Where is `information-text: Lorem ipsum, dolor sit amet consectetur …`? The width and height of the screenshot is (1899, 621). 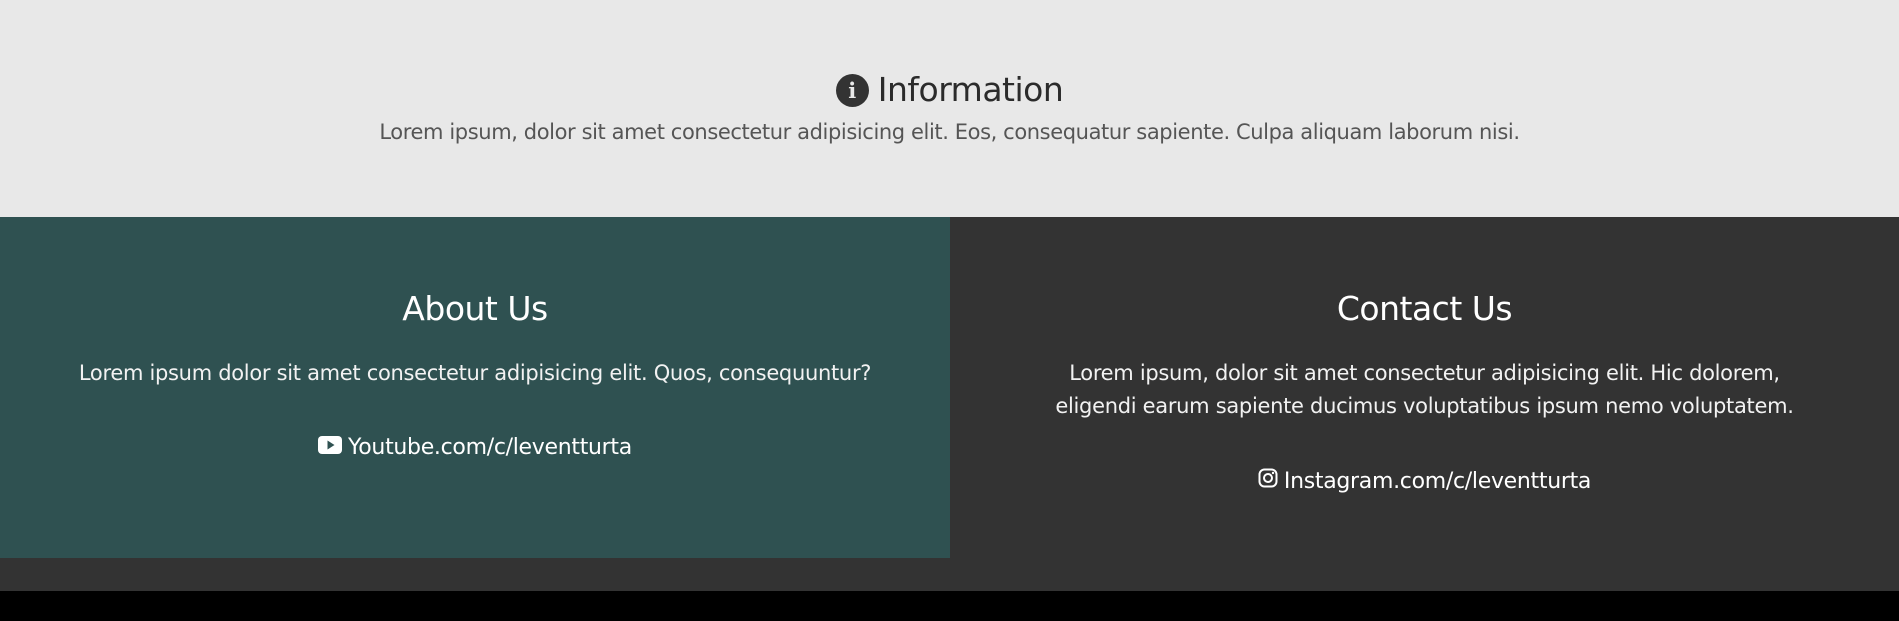
information-text: Lorem ipsum, dolor sit amet consectetur … is located at coordinates (949, 132).